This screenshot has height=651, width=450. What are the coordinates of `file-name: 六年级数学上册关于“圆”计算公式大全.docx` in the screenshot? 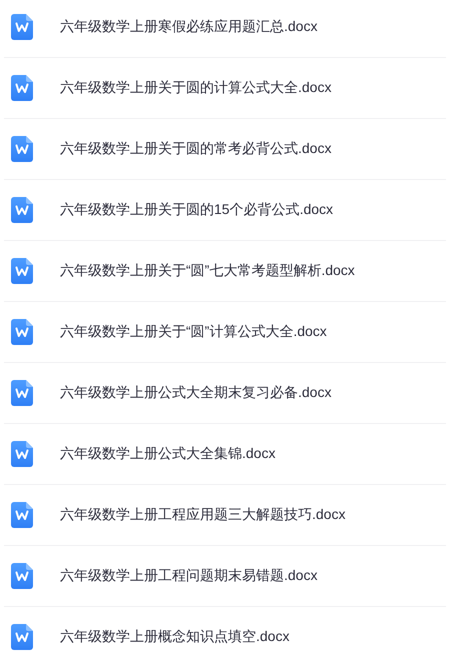 It's located at (193, 332).